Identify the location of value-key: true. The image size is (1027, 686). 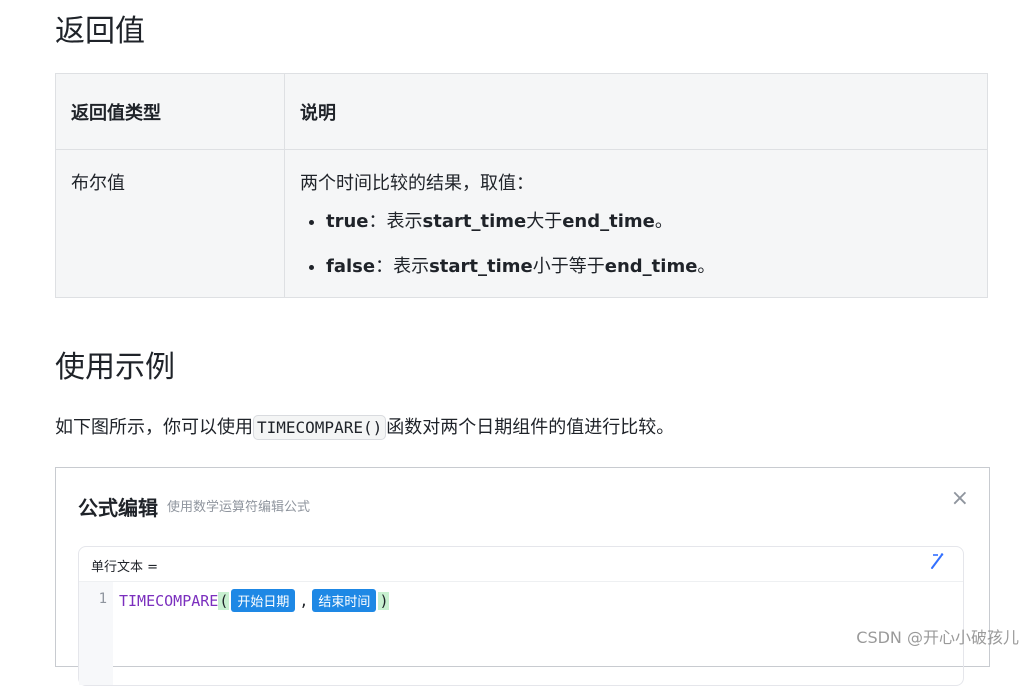
(347, 221).